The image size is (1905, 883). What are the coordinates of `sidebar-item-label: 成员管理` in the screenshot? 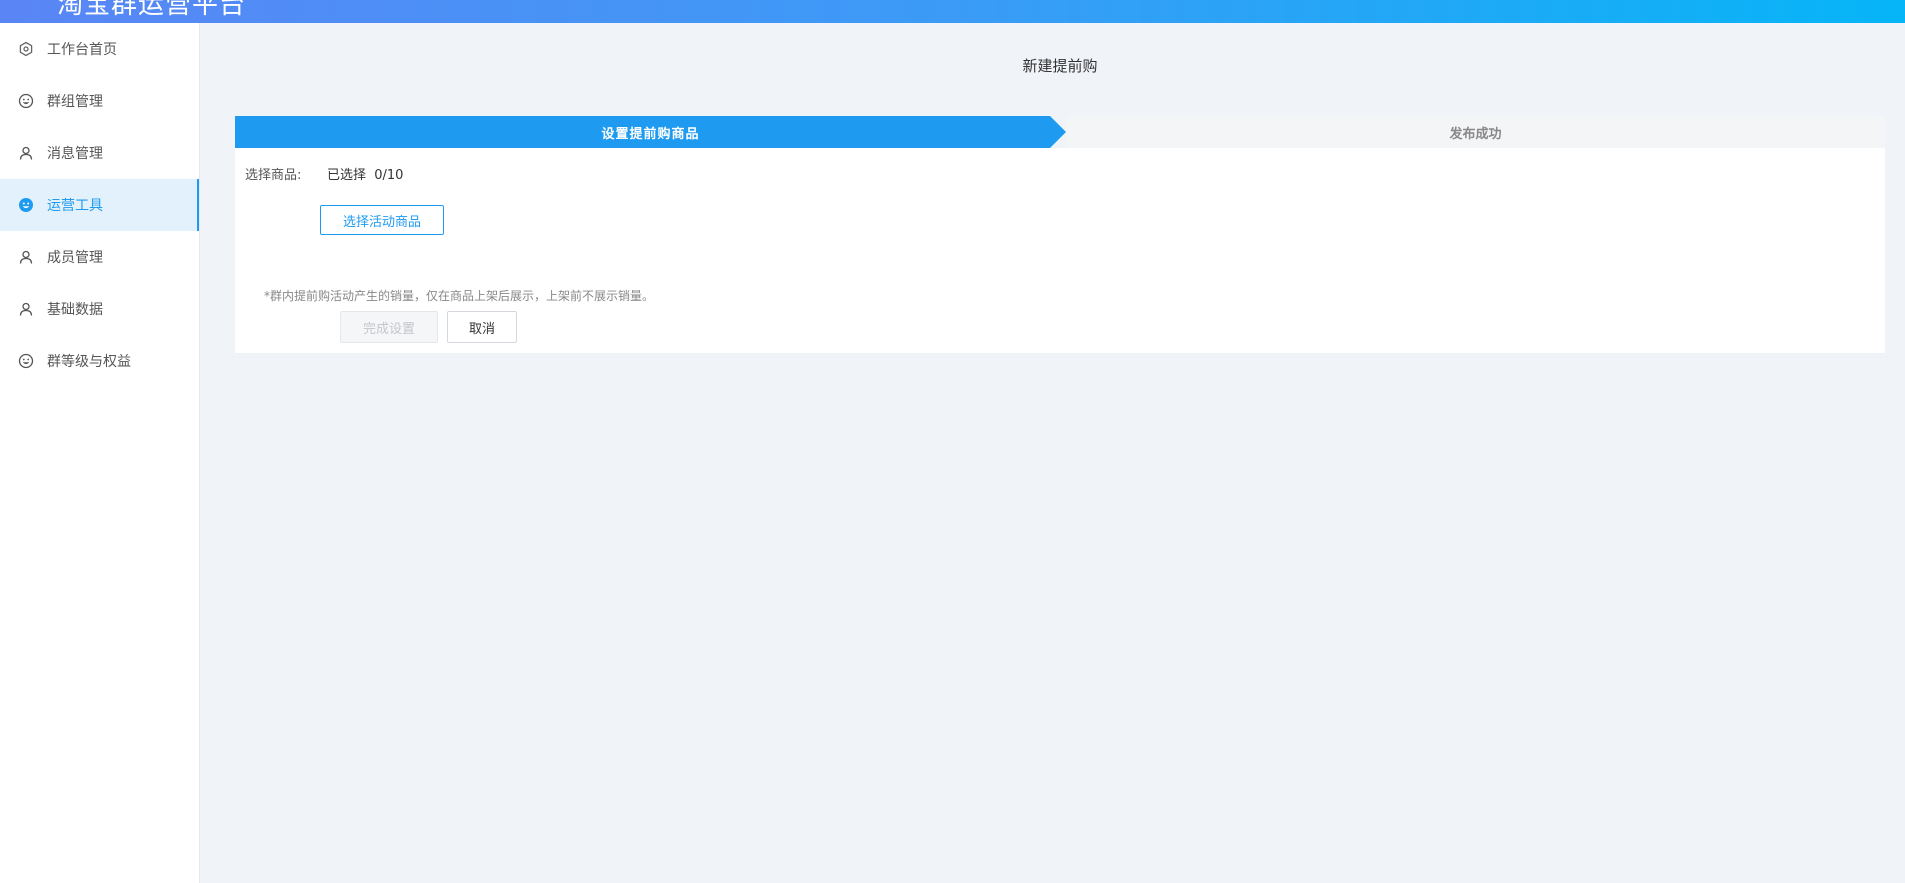 It's located at (75, 258).